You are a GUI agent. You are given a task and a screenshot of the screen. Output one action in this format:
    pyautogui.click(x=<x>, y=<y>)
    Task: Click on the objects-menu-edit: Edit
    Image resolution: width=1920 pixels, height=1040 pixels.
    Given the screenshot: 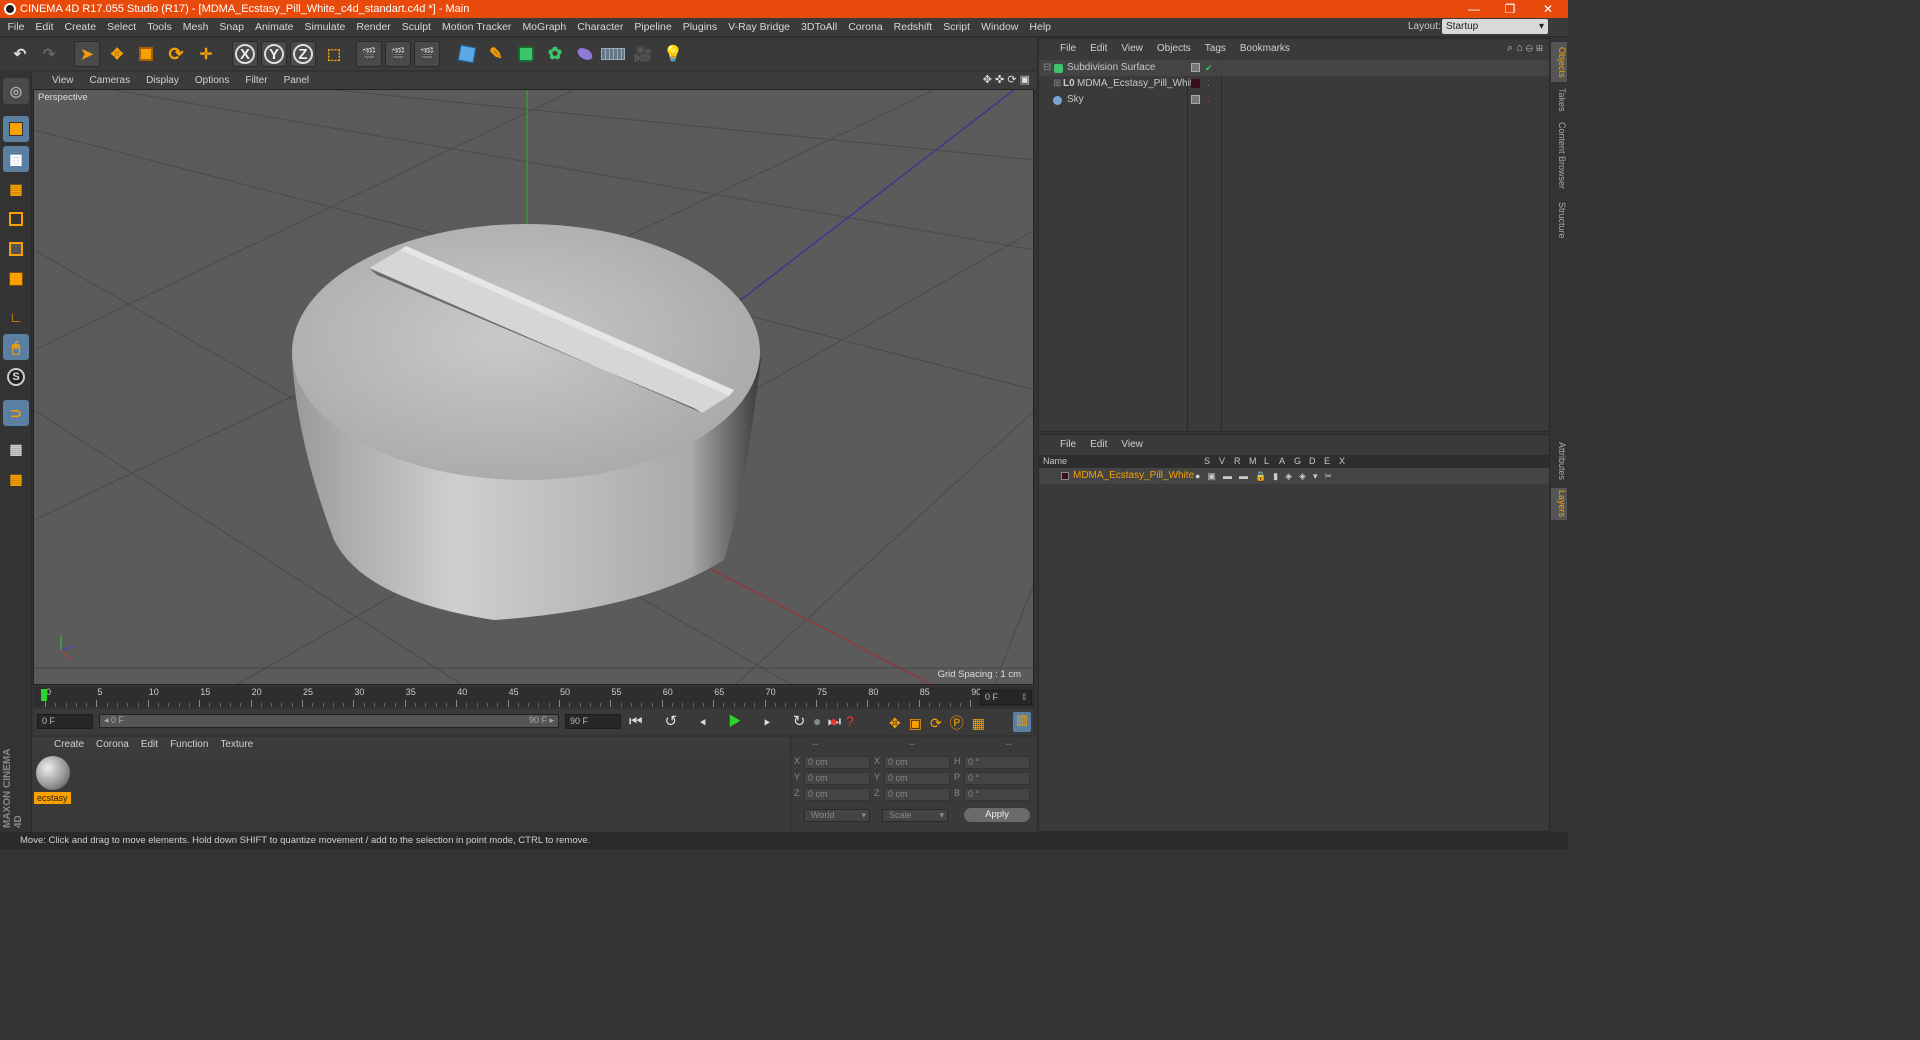 What is the action you would take?
    pyautogui.click(x=1098, y=49)
    